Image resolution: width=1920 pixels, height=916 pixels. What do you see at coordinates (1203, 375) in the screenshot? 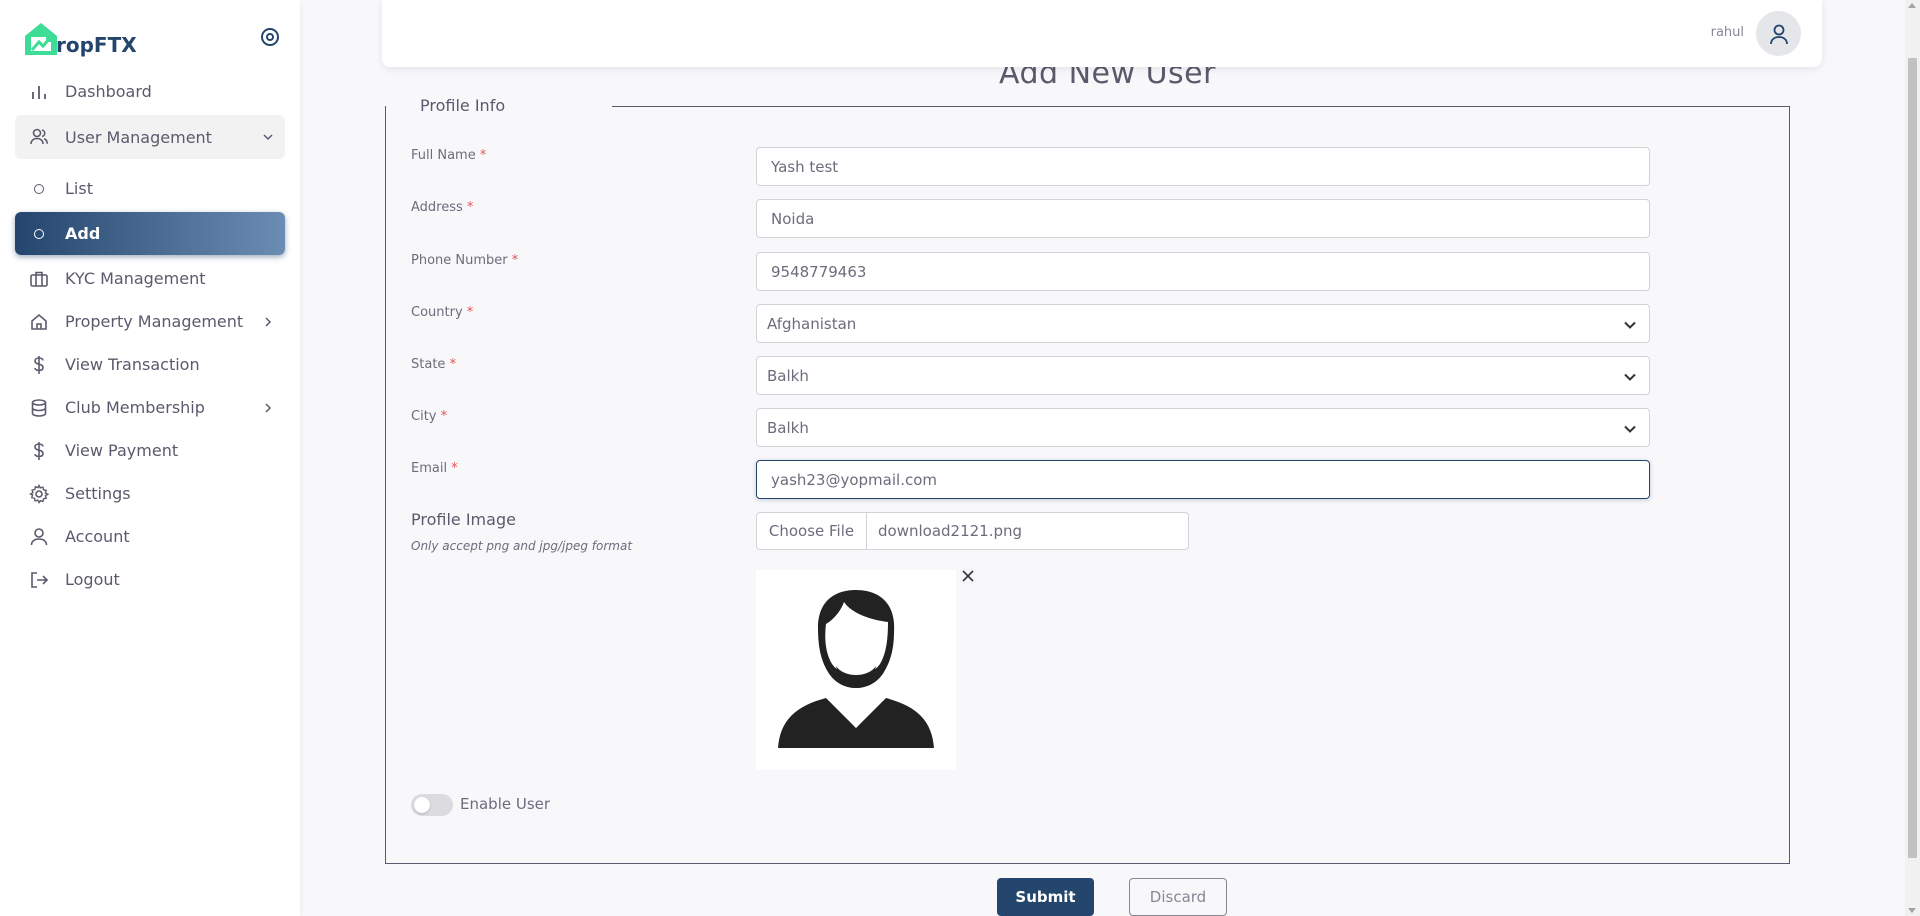
I see `state-select: Balkh` at bounding box center [1203, 375].